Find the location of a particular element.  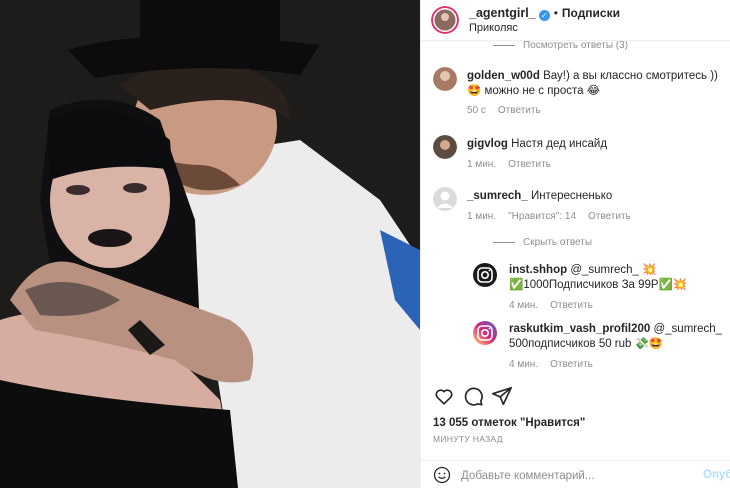

comment-username: inst.shhop is located at coordinates (538, 270).